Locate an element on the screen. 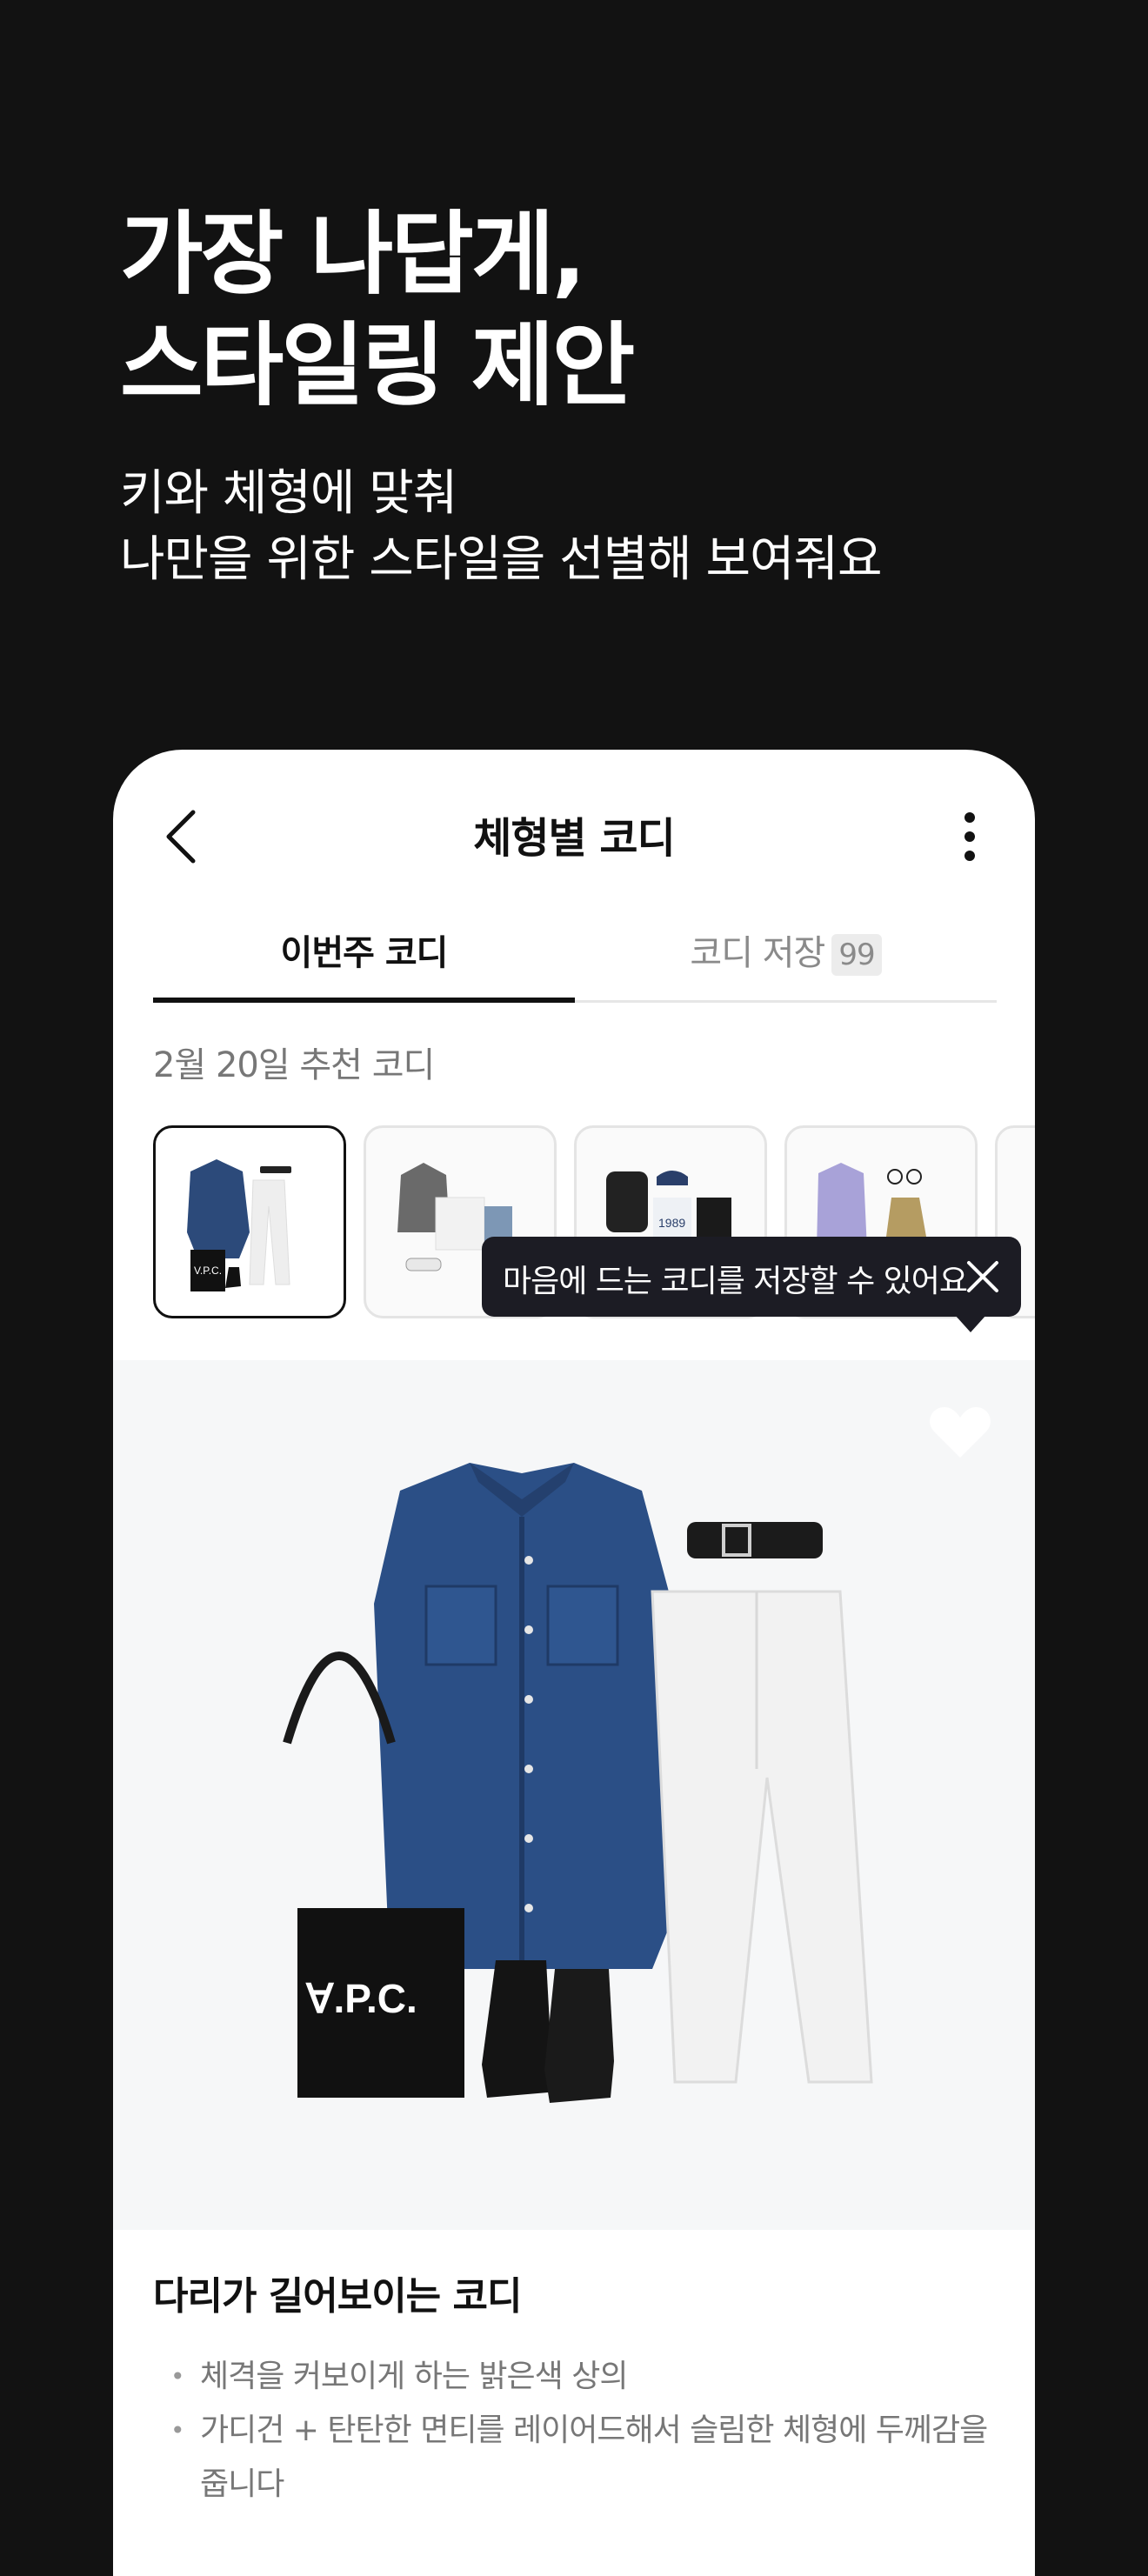 Image resolution: width=1148 pixels, height=2576 pixels. tab-saved: 코디 저장 99 is located at coordinates (786, 953).